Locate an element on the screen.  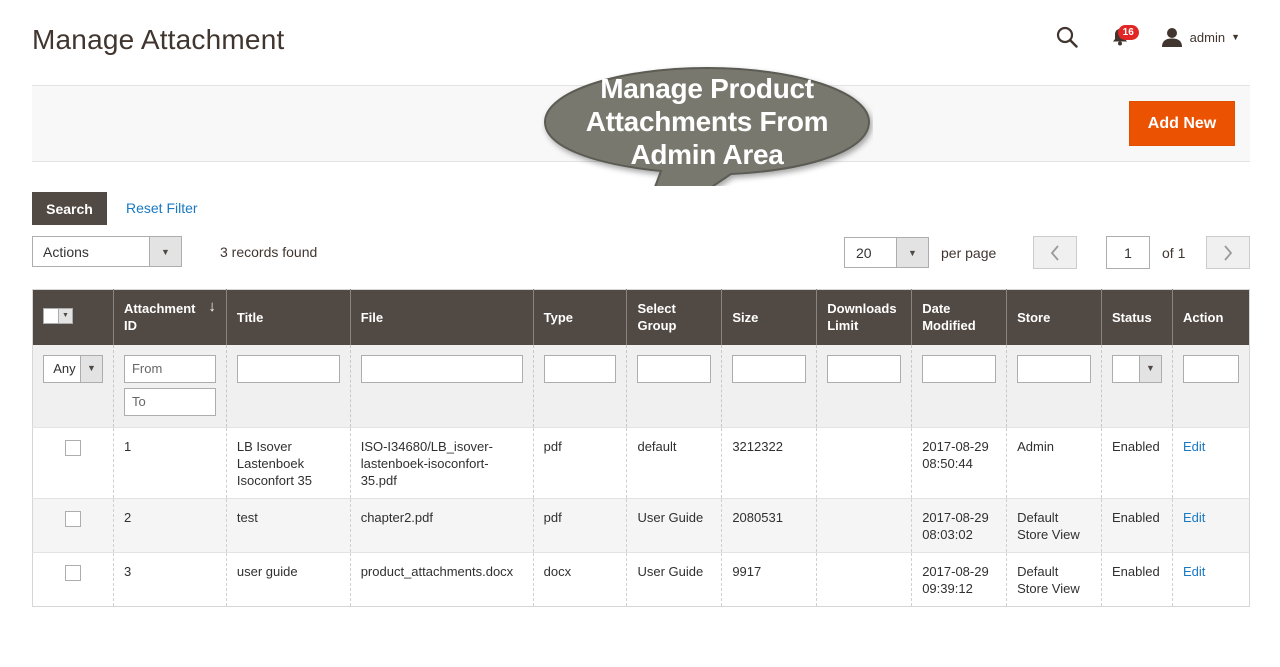
chevron-right-icon is located at coordinates (1228, 252).